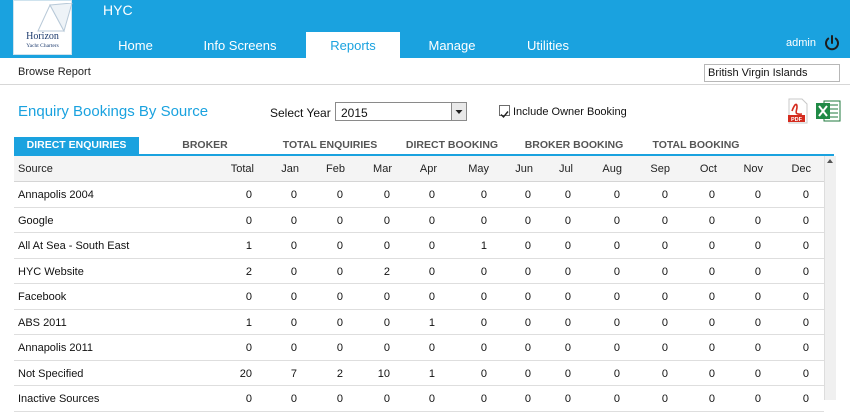  Describe the element at coordinates (419, 220) in the screenshot. I see `table-row: Google 0 0 0 0 0 0 0 0 0 0 0 0 0` at that location.